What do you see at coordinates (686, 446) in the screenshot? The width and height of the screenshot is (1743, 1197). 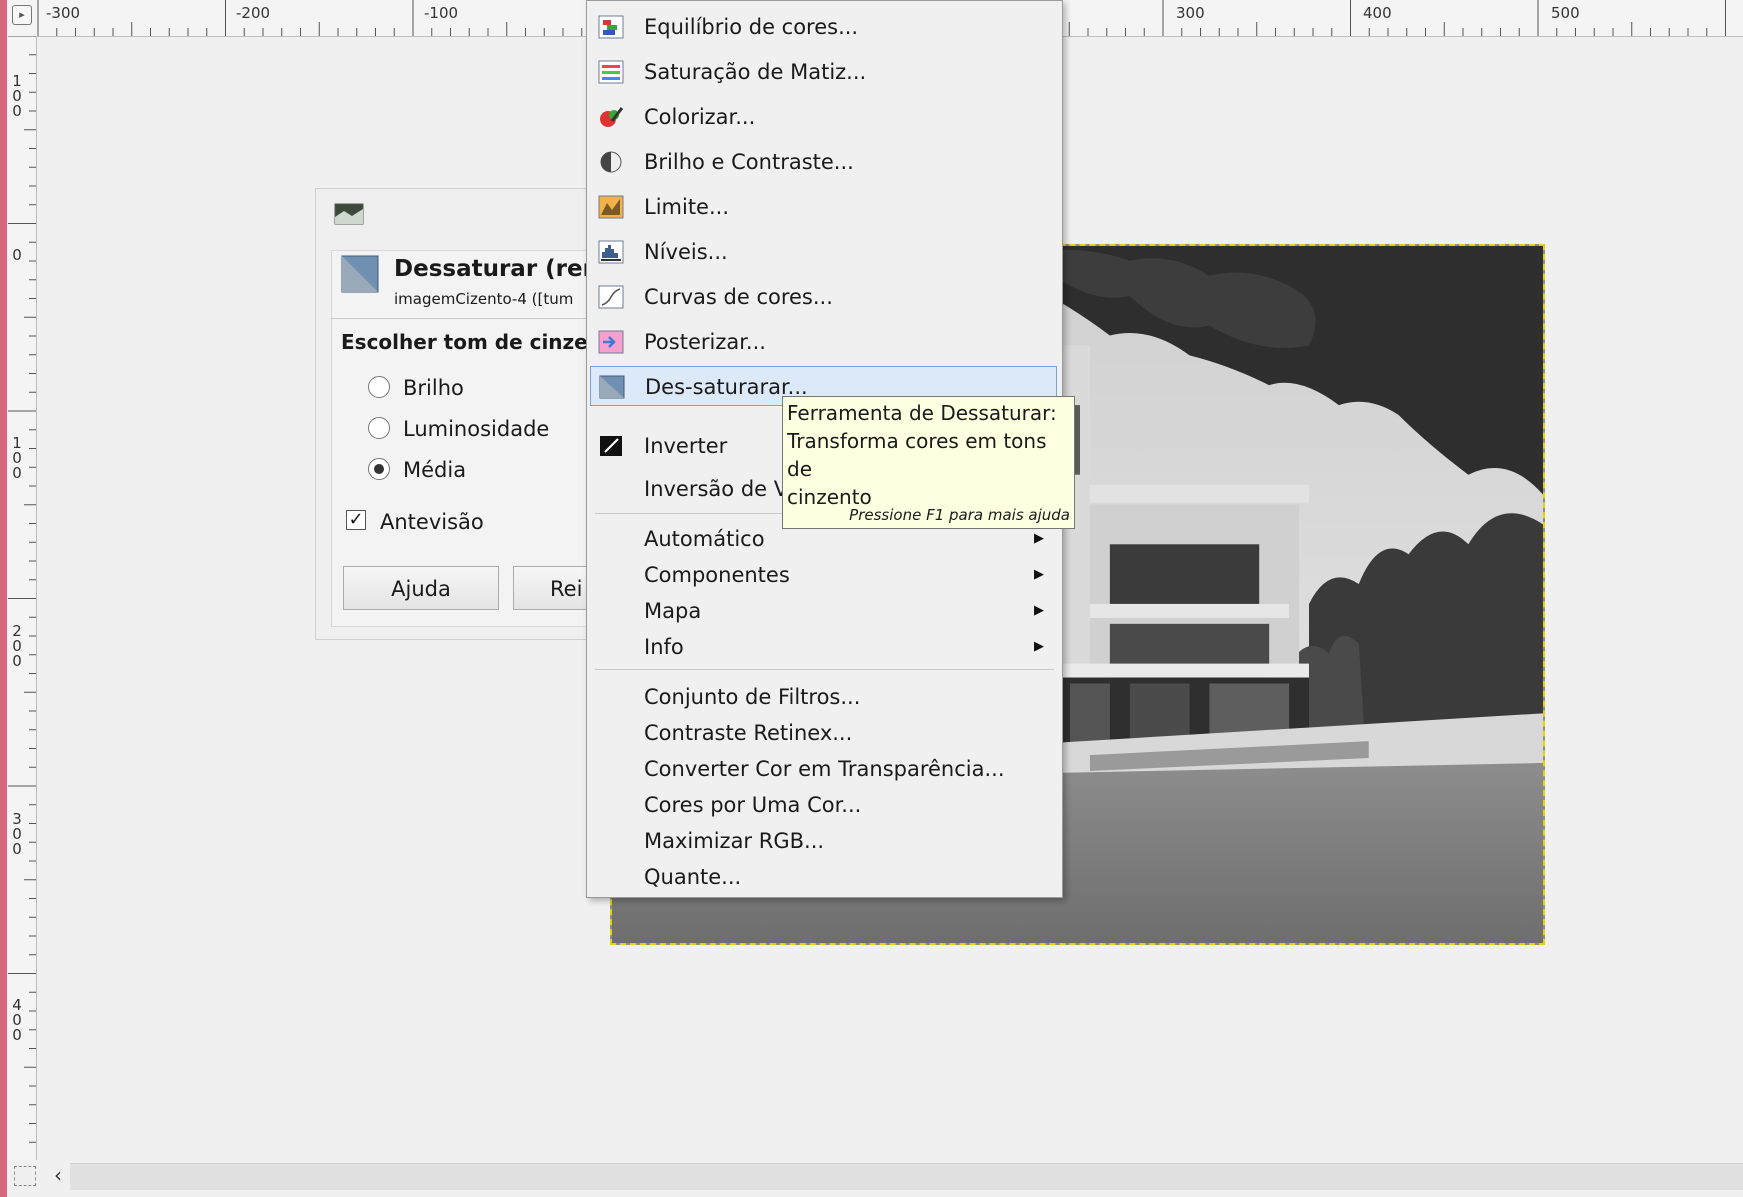 I see `menu-item-label: Inverter` at bounding box center [686, 446].